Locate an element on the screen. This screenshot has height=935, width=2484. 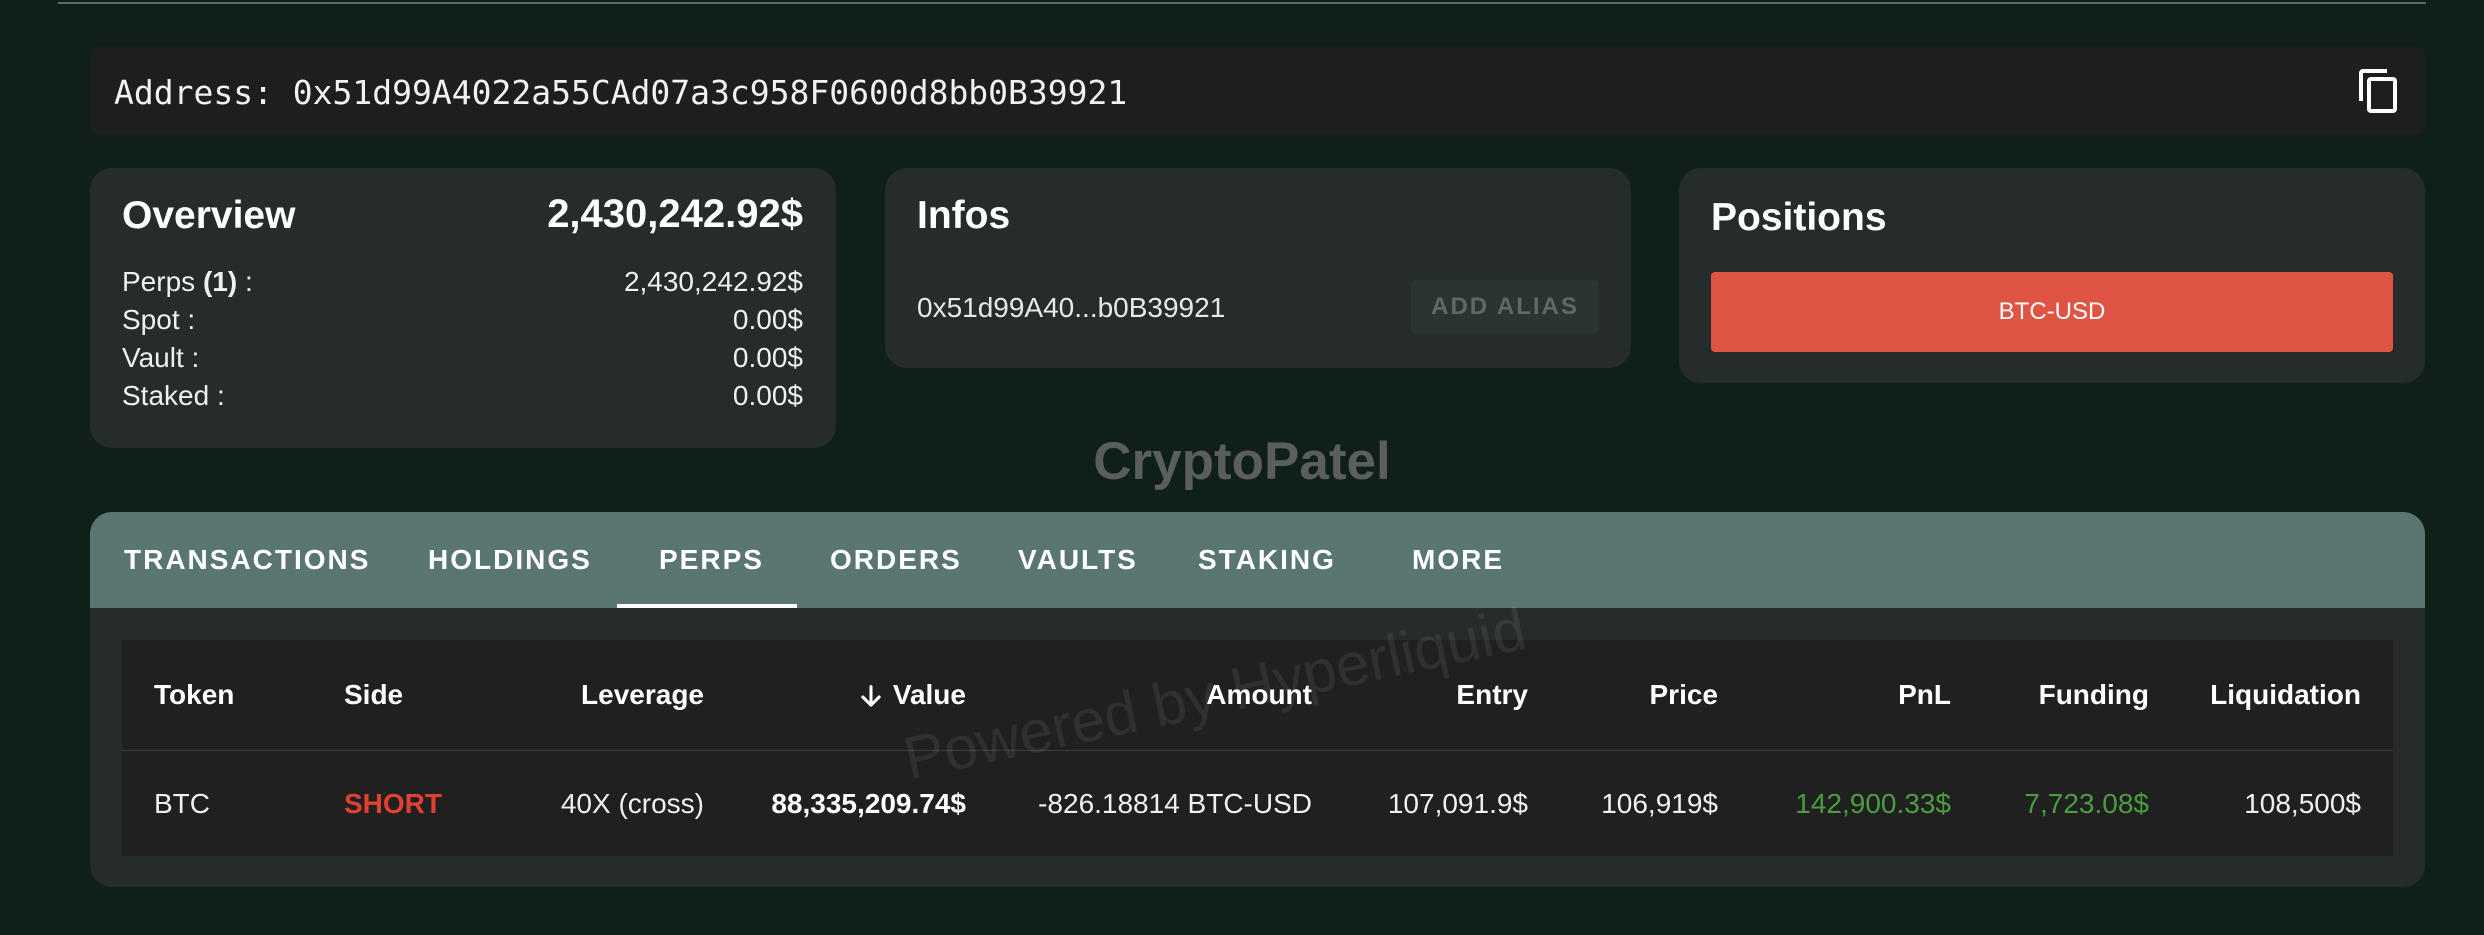
position-button-btc-usd: BTC-USD is located at coordinates (2052, 312).